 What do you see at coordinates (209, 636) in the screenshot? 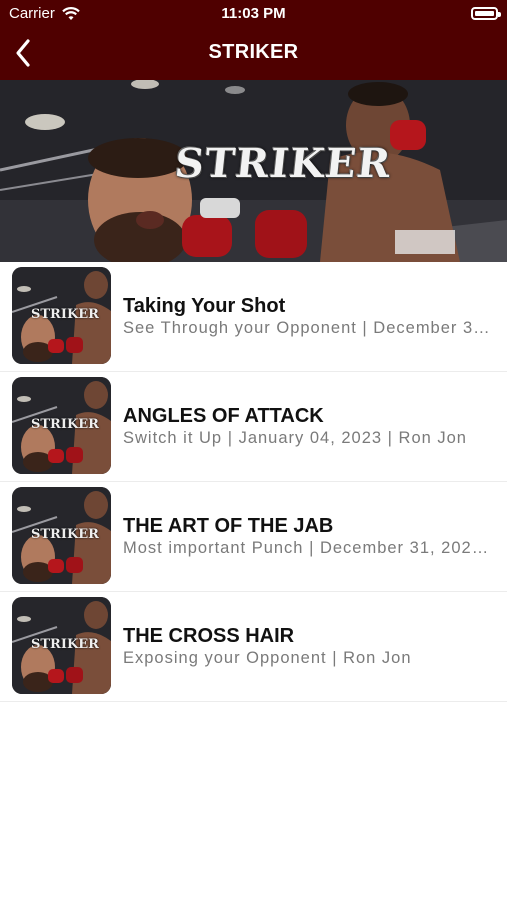
I see `item-title: THE CROSS HAIR` at bounding box center [209, 636].